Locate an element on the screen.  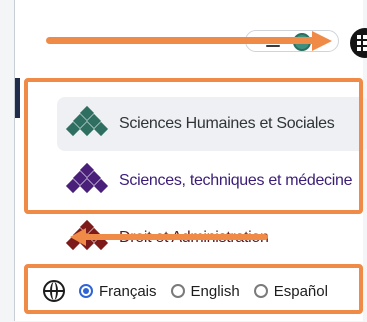
annotation-arrowhead is located at coordinates (322, 41).